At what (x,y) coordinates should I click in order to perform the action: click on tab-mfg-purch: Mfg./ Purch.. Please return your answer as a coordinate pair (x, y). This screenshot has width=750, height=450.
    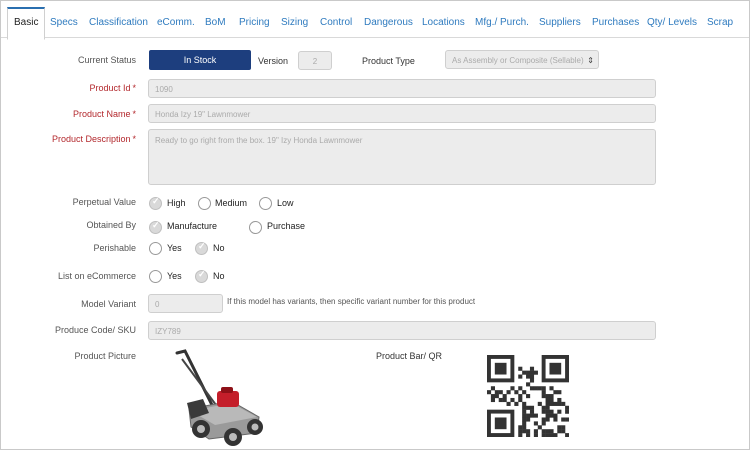
    Looking at the image, I should click on (502, 23).